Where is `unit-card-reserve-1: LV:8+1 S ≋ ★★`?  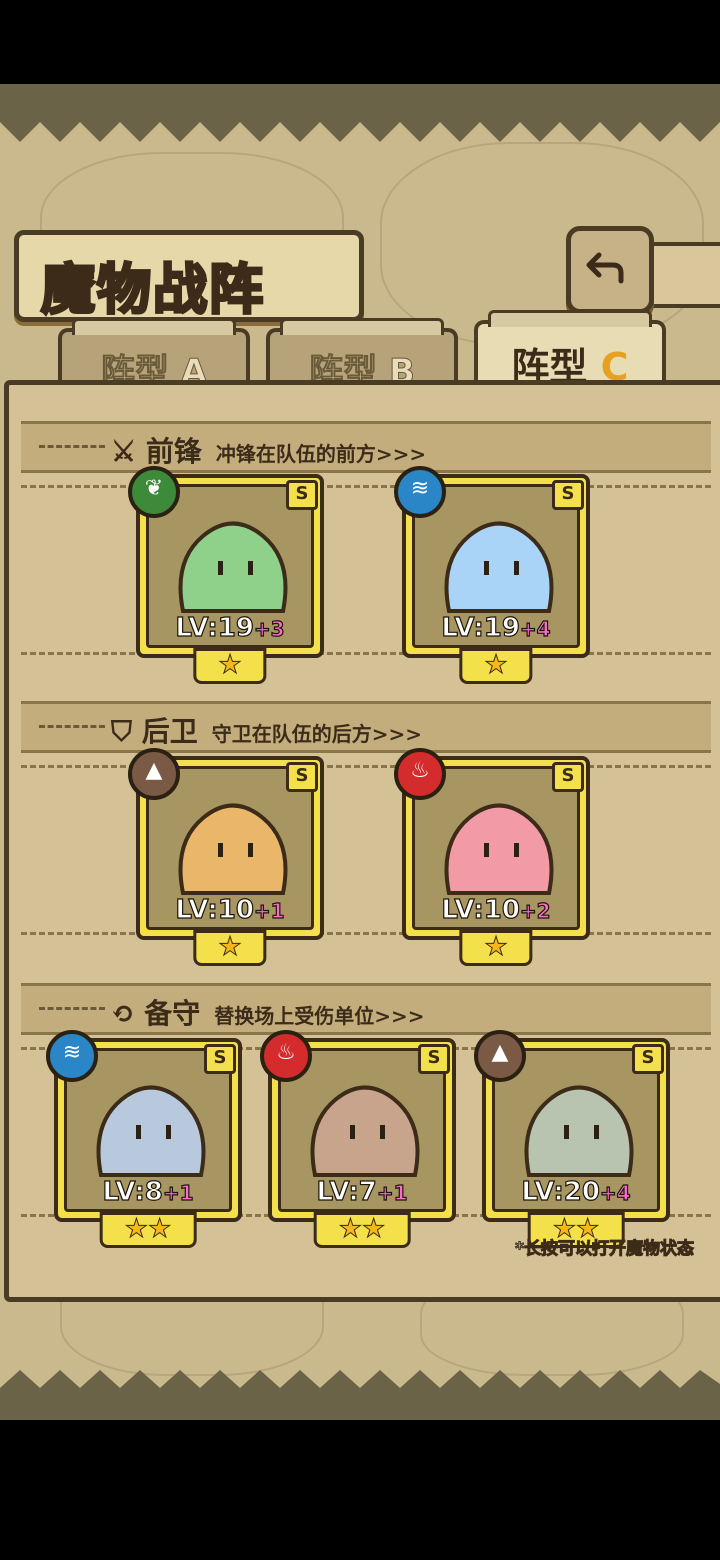 unit-card-reserve-1: LV:8+1 S ≋ ★★ is located at coordinates (144, 1139).